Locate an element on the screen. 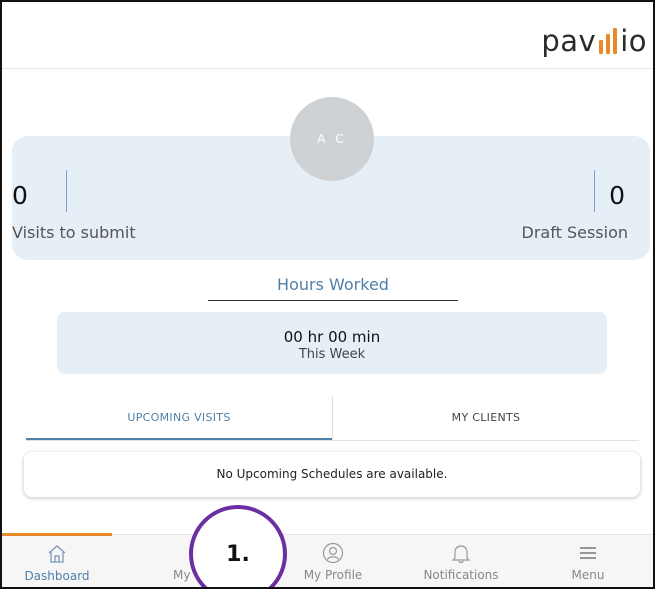 The image size is (655, 589). annotation-callout: 1. is located at coordinates (238, 546).